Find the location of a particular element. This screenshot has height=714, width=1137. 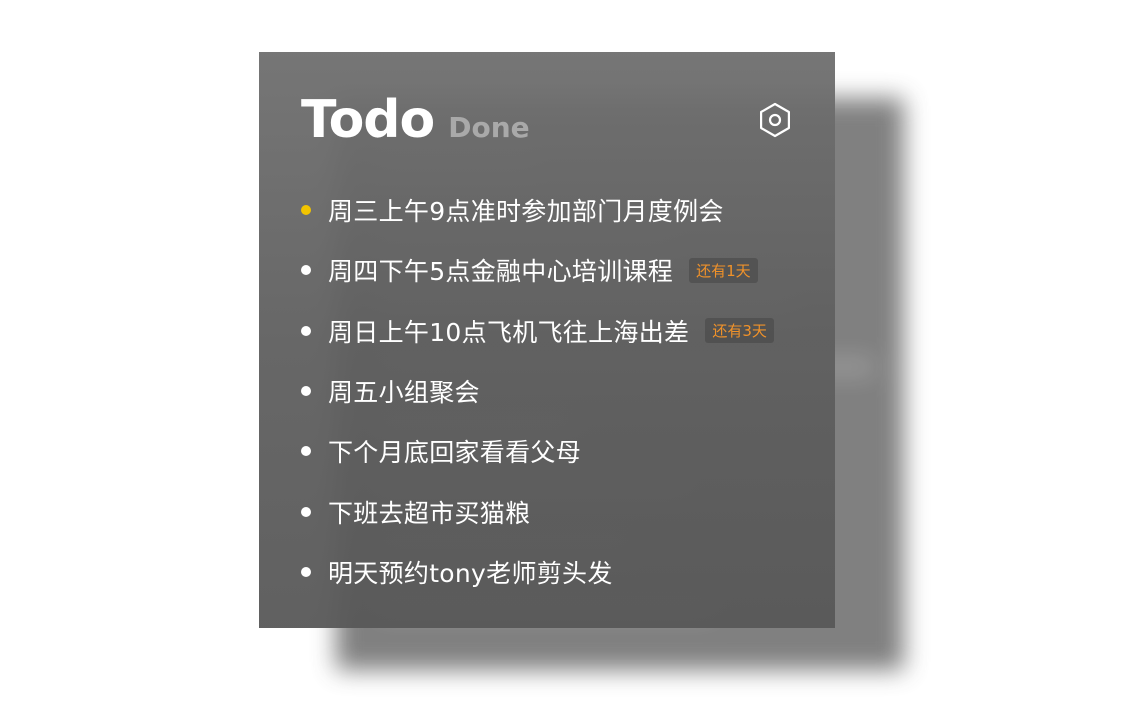

gear-icon is located at coordinates (775, 120).